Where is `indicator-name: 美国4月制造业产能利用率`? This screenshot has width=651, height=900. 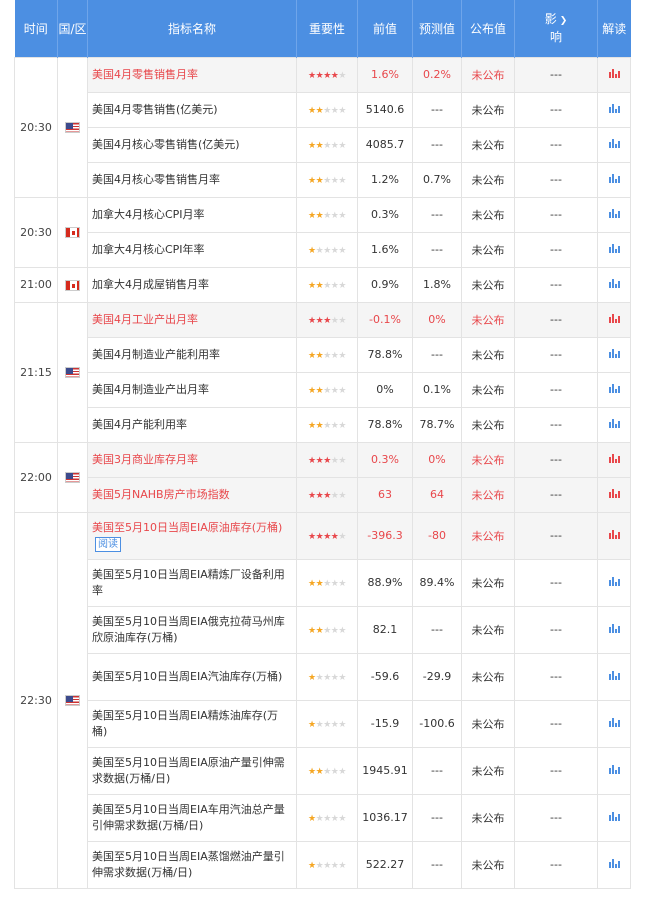 indicator-name: 美国4月制造业产能利用率 is located at coordinates (192, 354).